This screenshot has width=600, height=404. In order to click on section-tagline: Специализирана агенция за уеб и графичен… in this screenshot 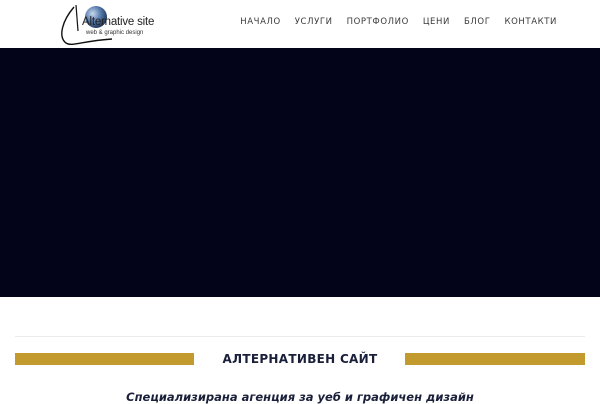, I will do `click(300, 397)`.